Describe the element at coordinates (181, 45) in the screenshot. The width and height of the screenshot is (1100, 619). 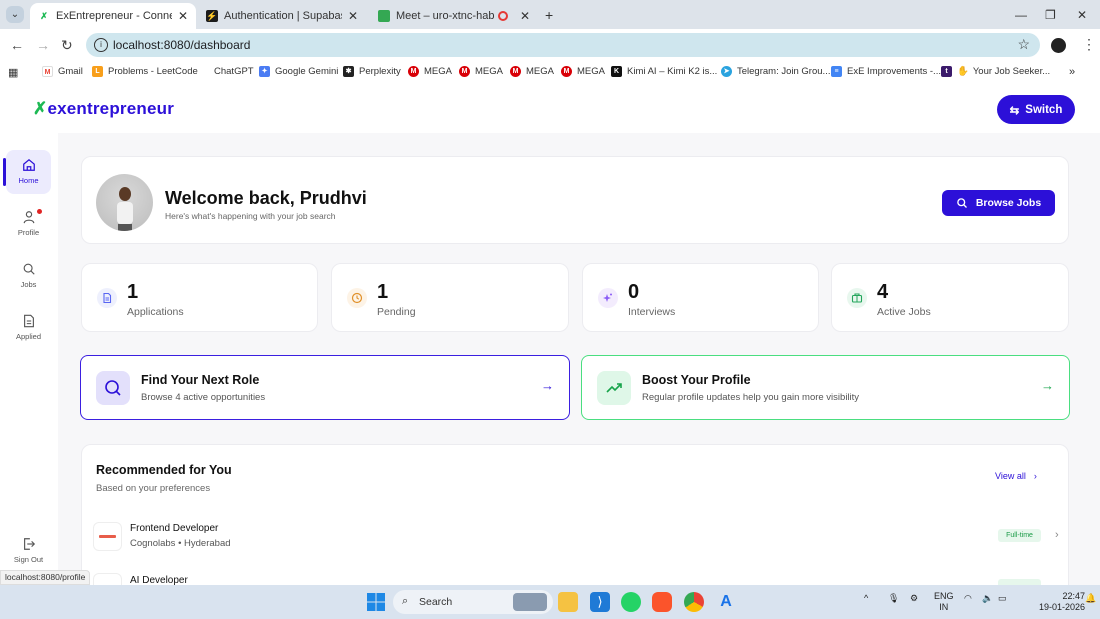
I see `url-text: localhost:8080/dashboard` at that location.